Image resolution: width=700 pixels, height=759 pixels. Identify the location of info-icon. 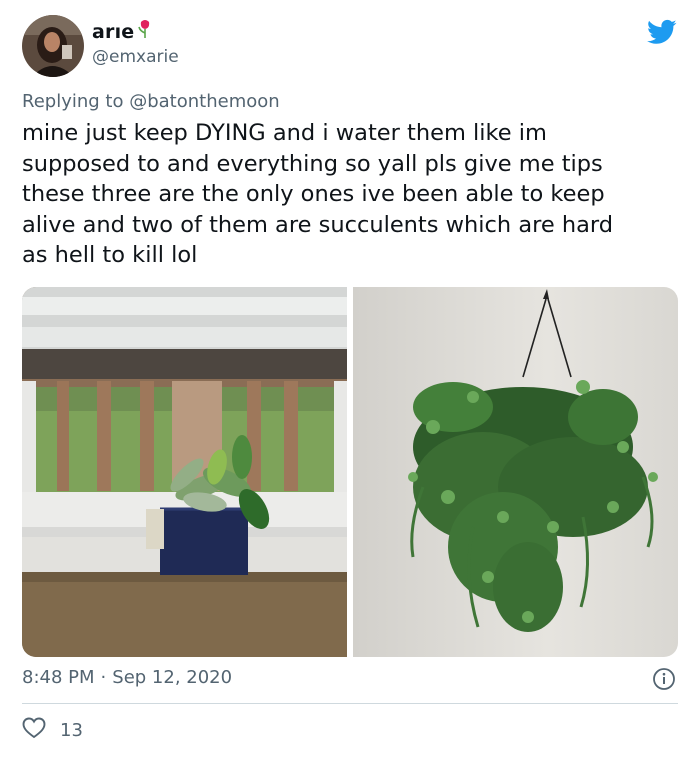
(664, 679).